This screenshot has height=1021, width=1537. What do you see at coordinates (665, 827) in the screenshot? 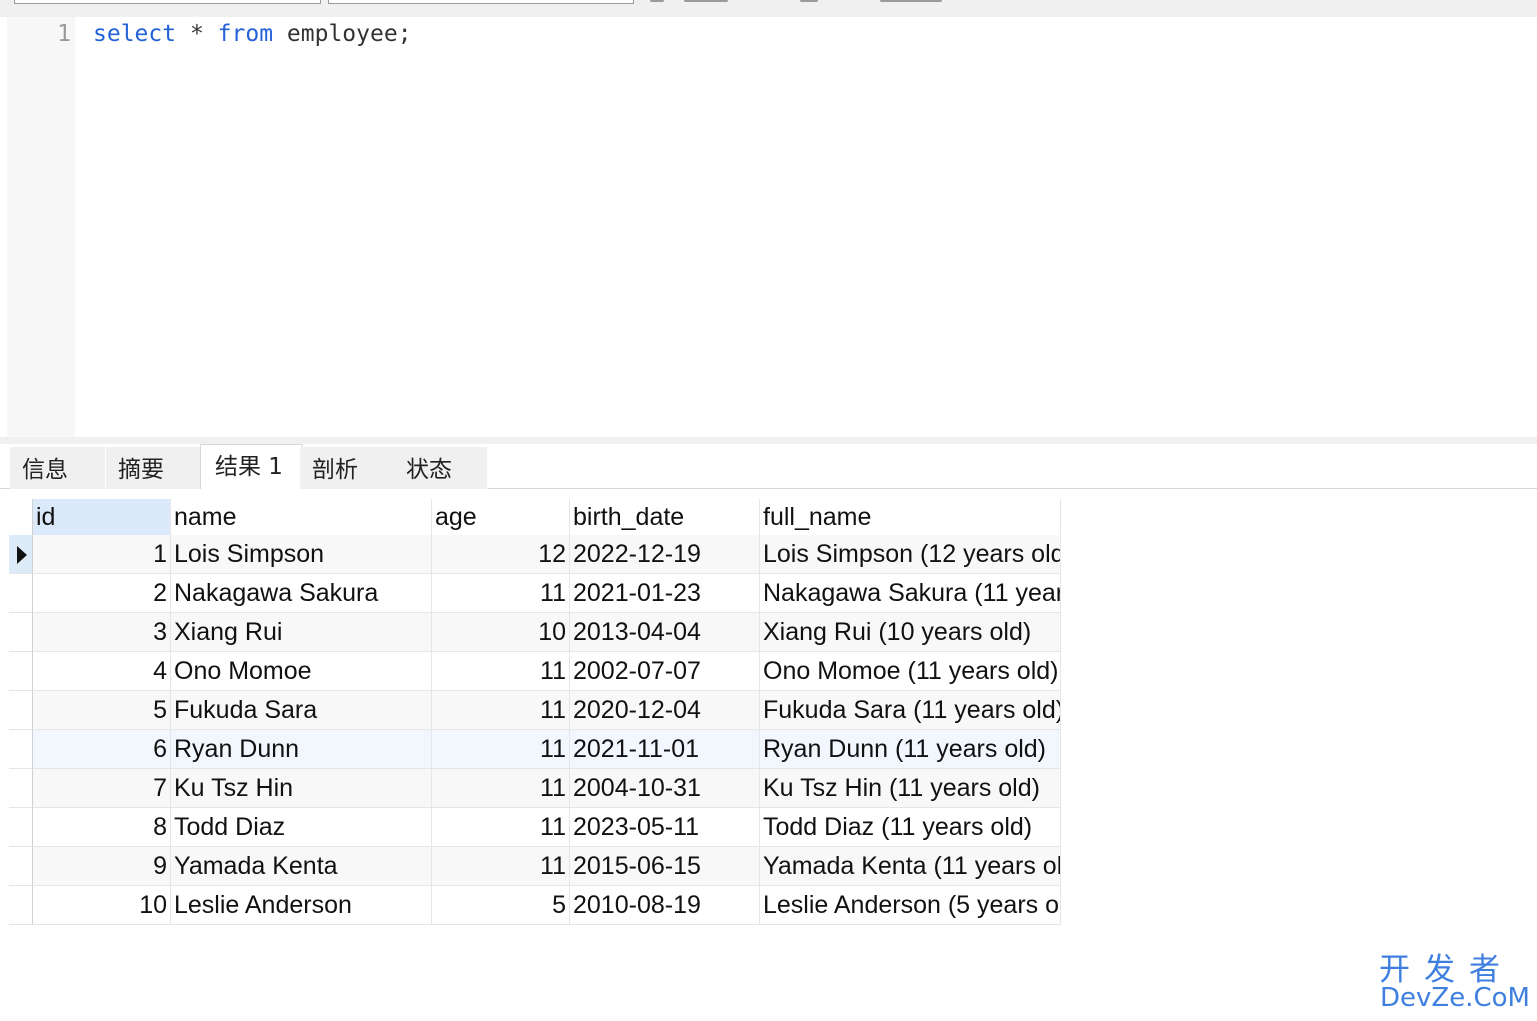
I see `cell-birth-date: 2023-05-11` at bounding box center [665, 827].